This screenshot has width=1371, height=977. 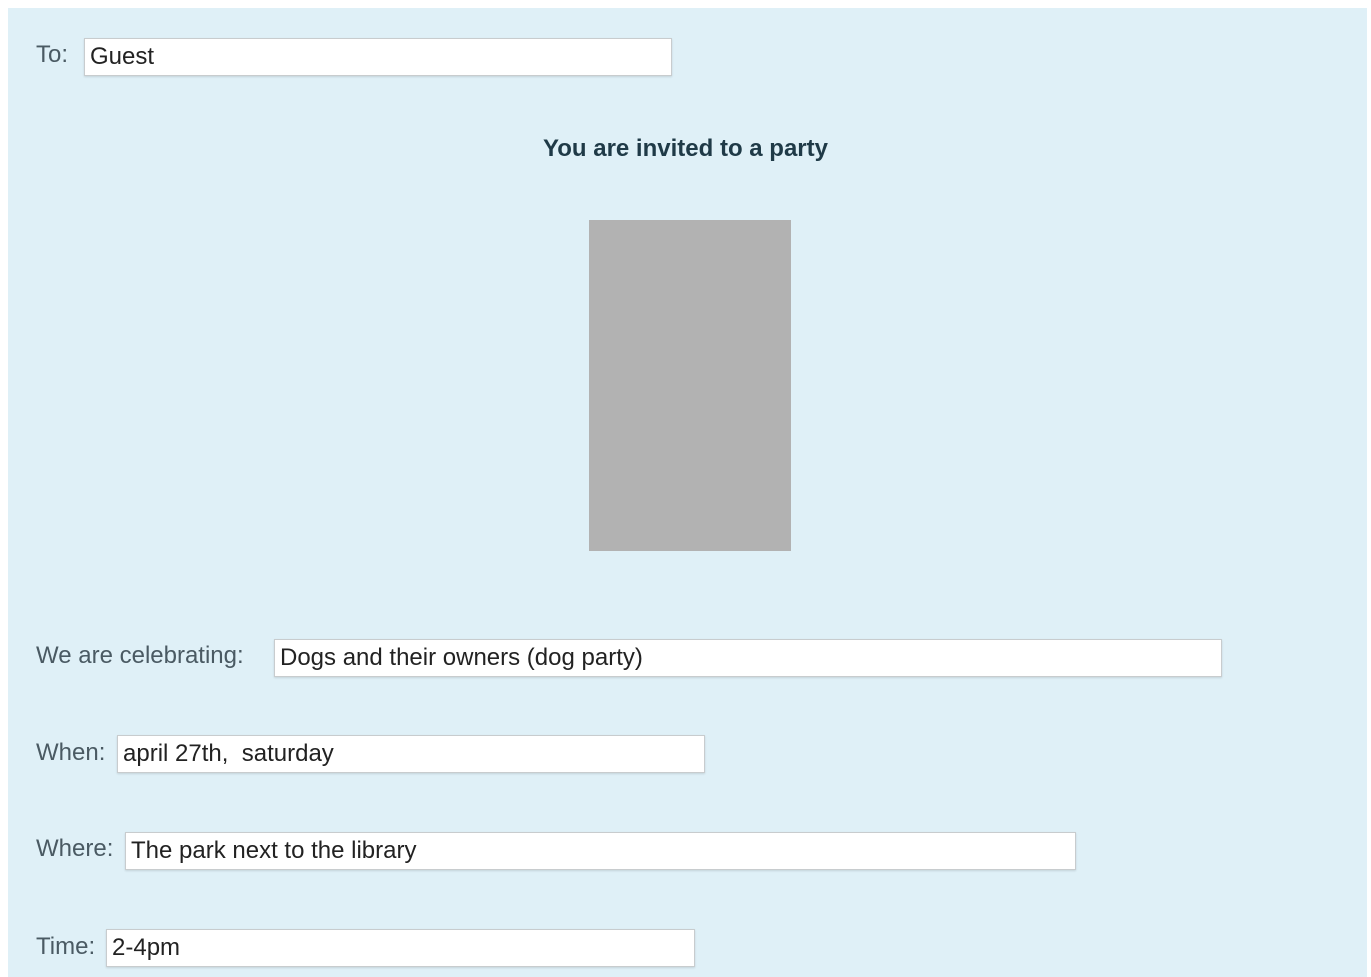 What do you see at coordinates (400, 948) in the screenshot?
I see `time-input` at bounding box center [400, 948].